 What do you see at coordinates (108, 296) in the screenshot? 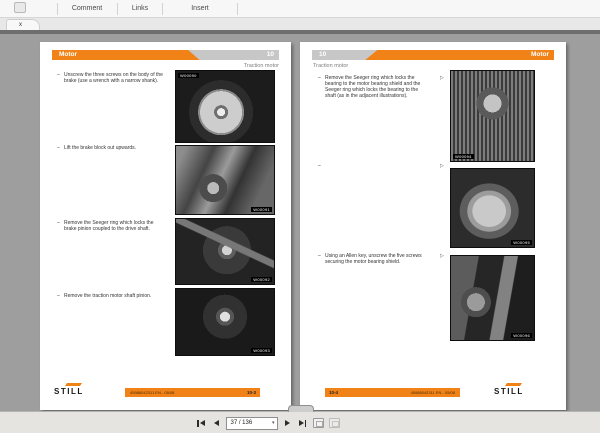
I see `instruction-text: Remove the traction motor shaft pinion.` at bounding box center [108, 296].